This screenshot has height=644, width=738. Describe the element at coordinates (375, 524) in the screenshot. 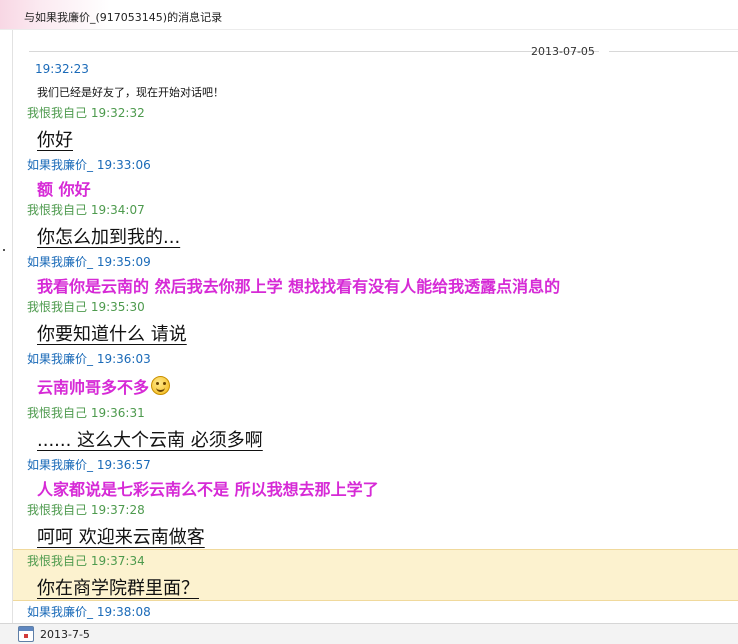

I see `message-item: 我恨我自己 19:37:28 呵呵 欢迎来云南做客` at that location.